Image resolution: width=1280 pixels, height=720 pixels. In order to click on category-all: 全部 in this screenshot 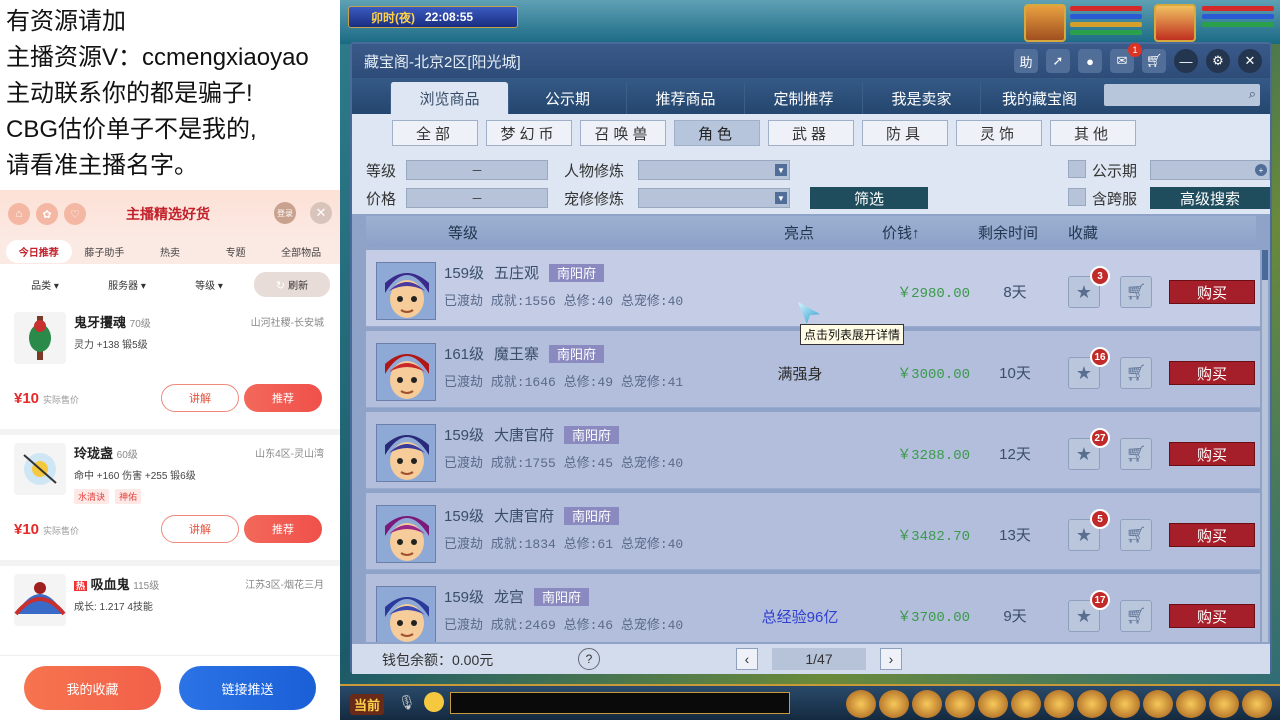, I will do `click(435, 133)`.